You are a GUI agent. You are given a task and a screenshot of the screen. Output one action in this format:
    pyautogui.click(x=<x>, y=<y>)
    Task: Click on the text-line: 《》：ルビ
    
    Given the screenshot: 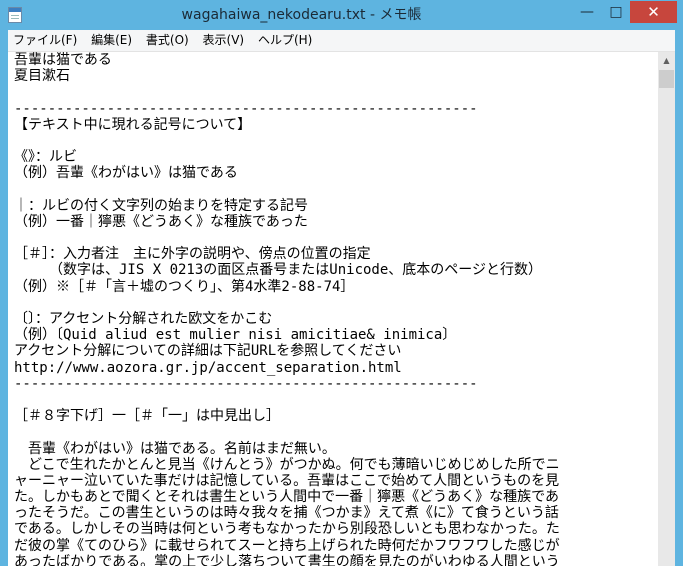 What is the action you would take?
    pyautogui.click(x=45, y=157)
    